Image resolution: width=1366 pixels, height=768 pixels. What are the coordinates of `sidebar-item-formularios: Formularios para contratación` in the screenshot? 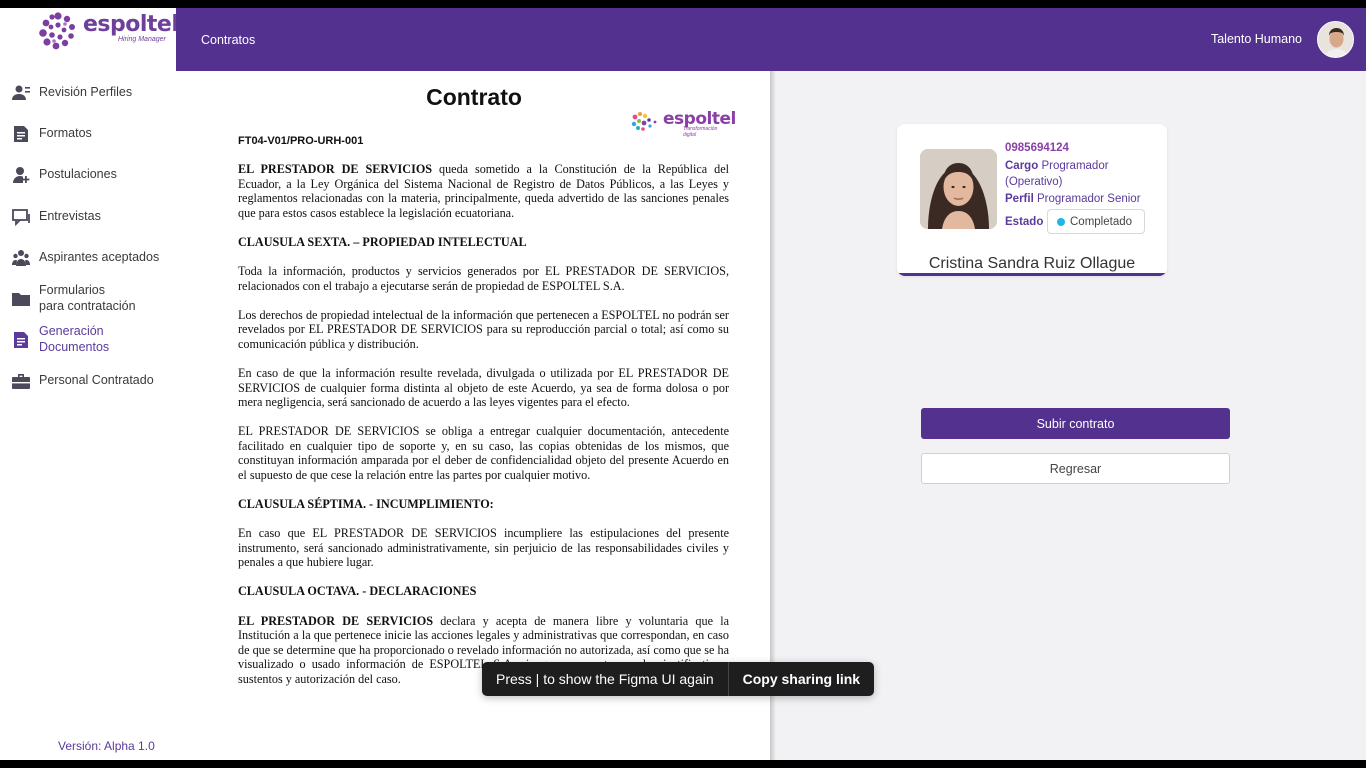 It's located at (88, 299).